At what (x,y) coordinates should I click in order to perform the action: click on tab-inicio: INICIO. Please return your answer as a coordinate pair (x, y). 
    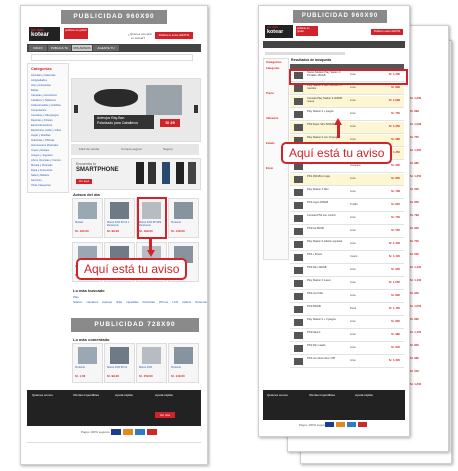
    Looking at the image, I should click on (38, 48).